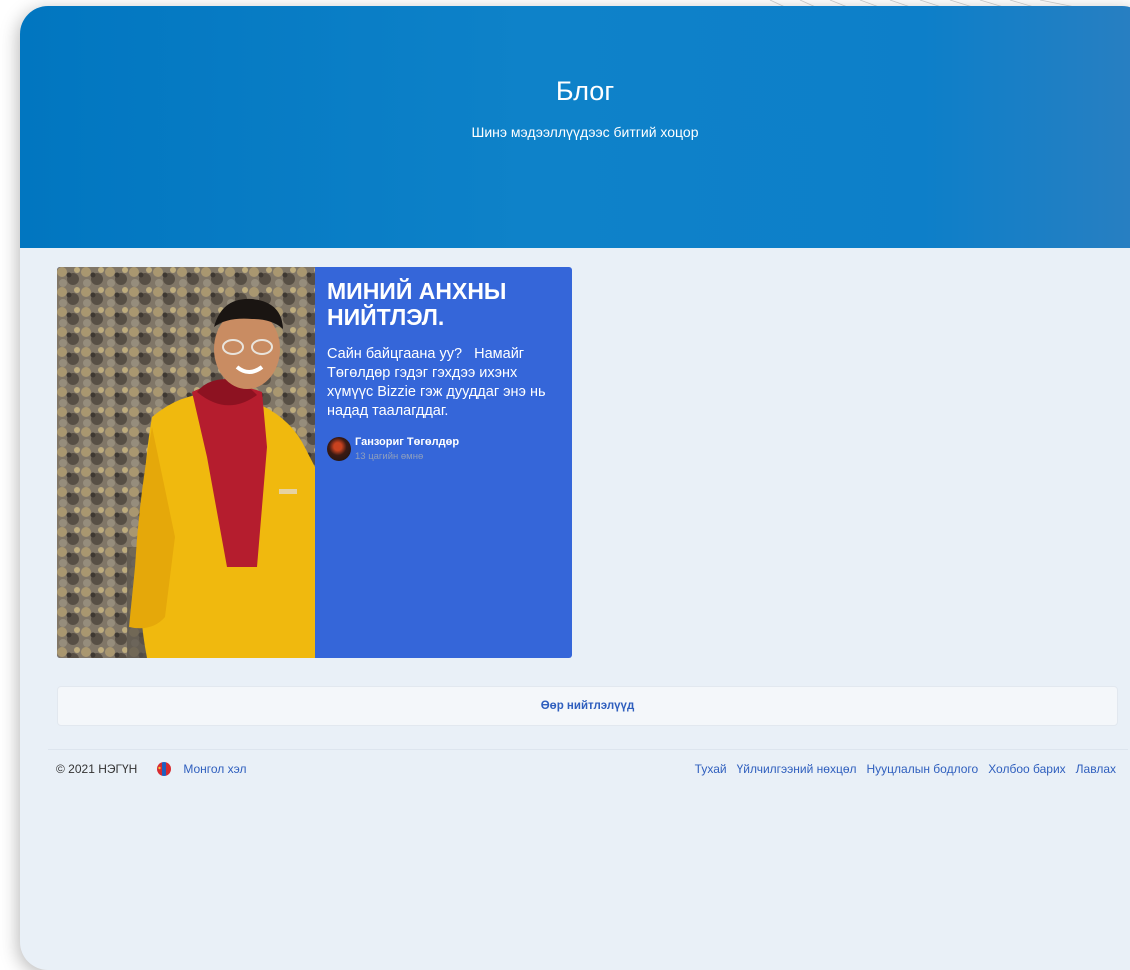  What do you see at coordinates (339, 449) in the screenshot?
I see `author-avatar` at bounding box center [339, 449].